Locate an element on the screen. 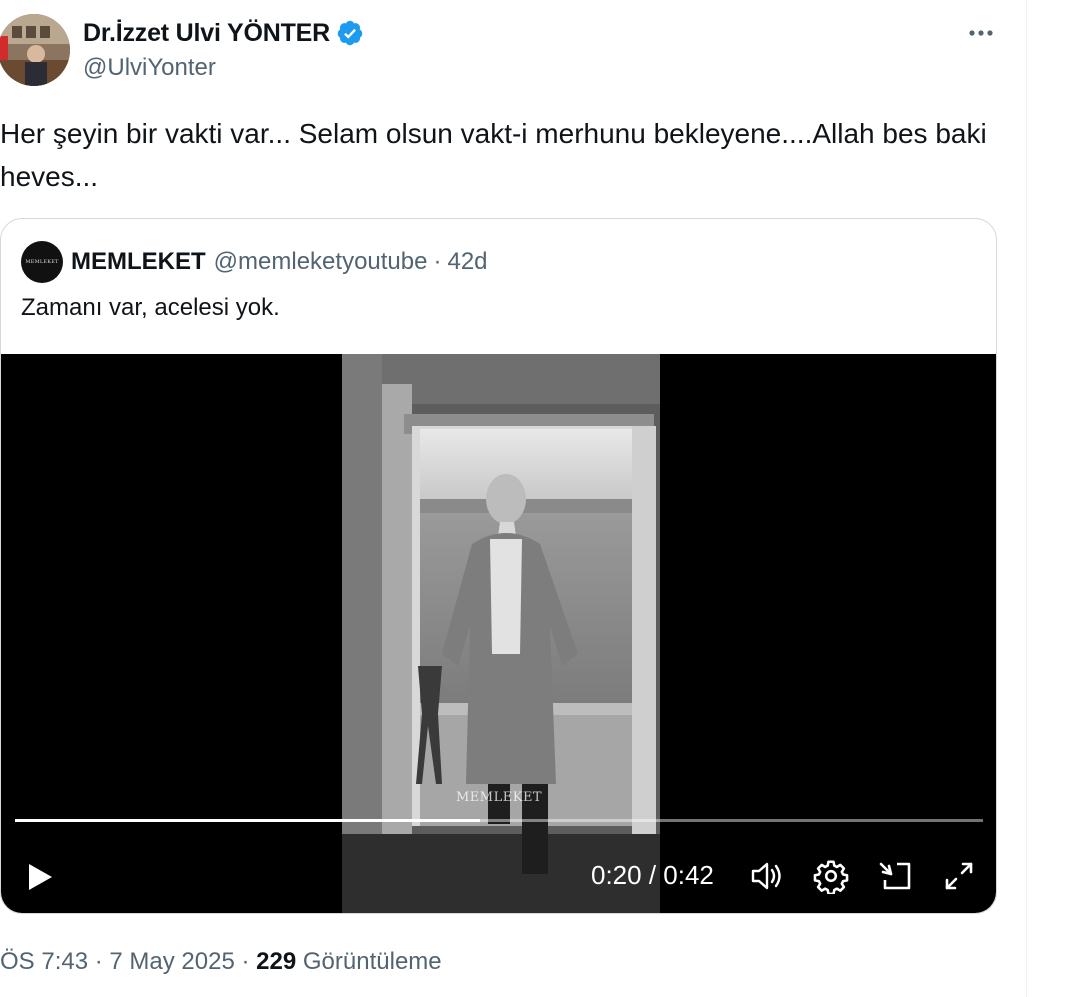 The height and width of the screenshot is (997, 1080). author-display-name: Dr.İzzet Ulvi YÖNTER is located at coordinates (206, 33).